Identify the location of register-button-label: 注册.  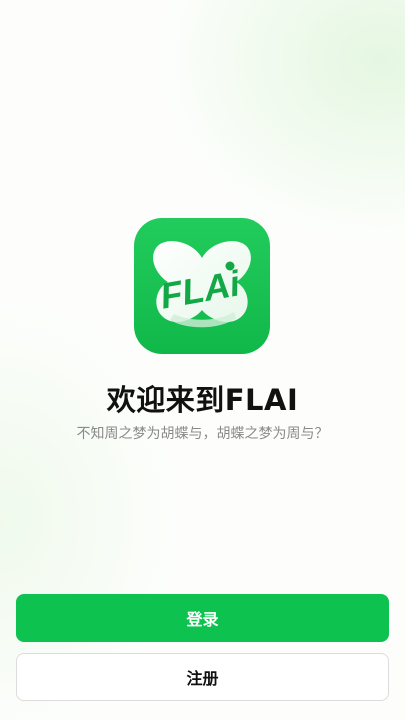
(202, 678).